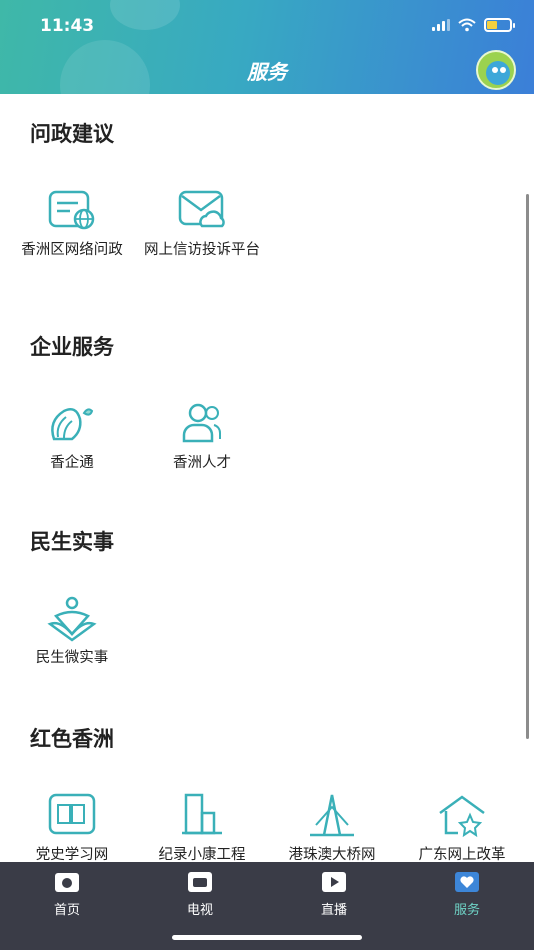 This screenshot has width=534, height=950. What do you see at coordinates (334, 882) in the screenshot?
I see `play-icon` at bounding box center [334, 882].